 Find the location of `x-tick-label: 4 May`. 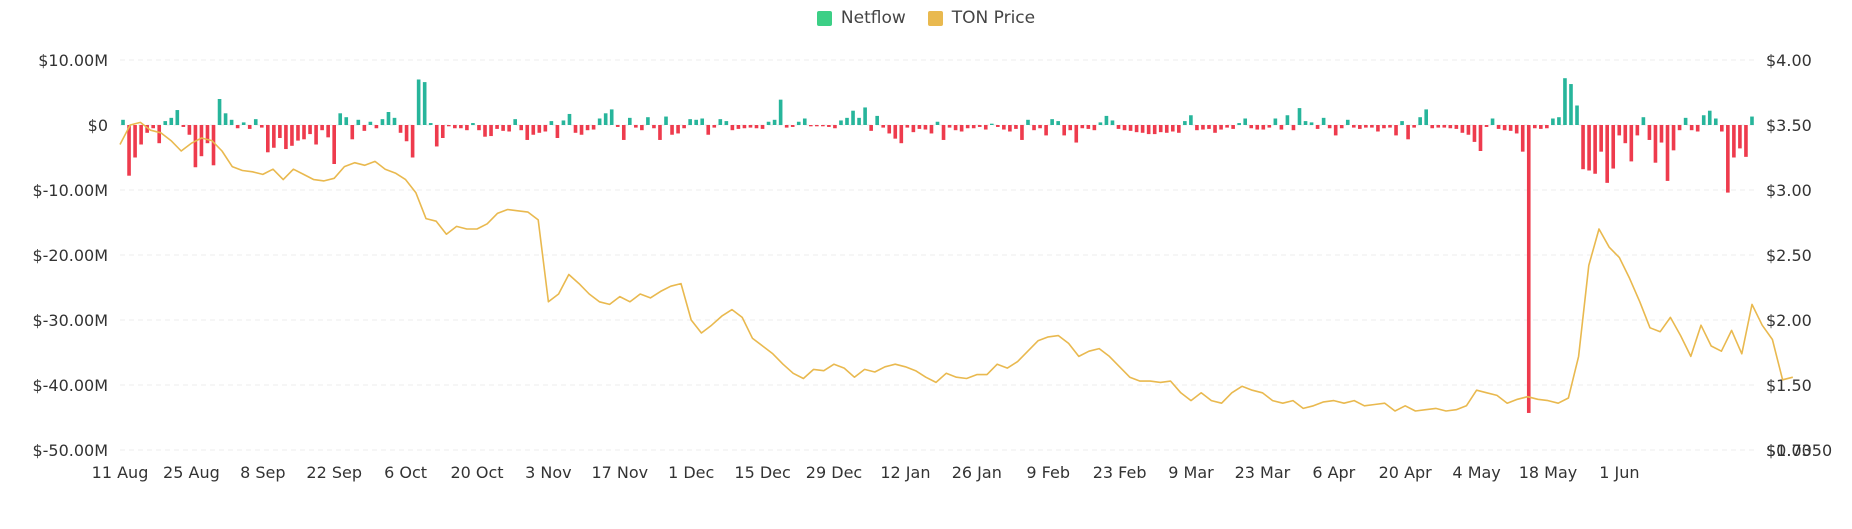

x-tick-label: 4 May is located at coordinates (1476, 472).